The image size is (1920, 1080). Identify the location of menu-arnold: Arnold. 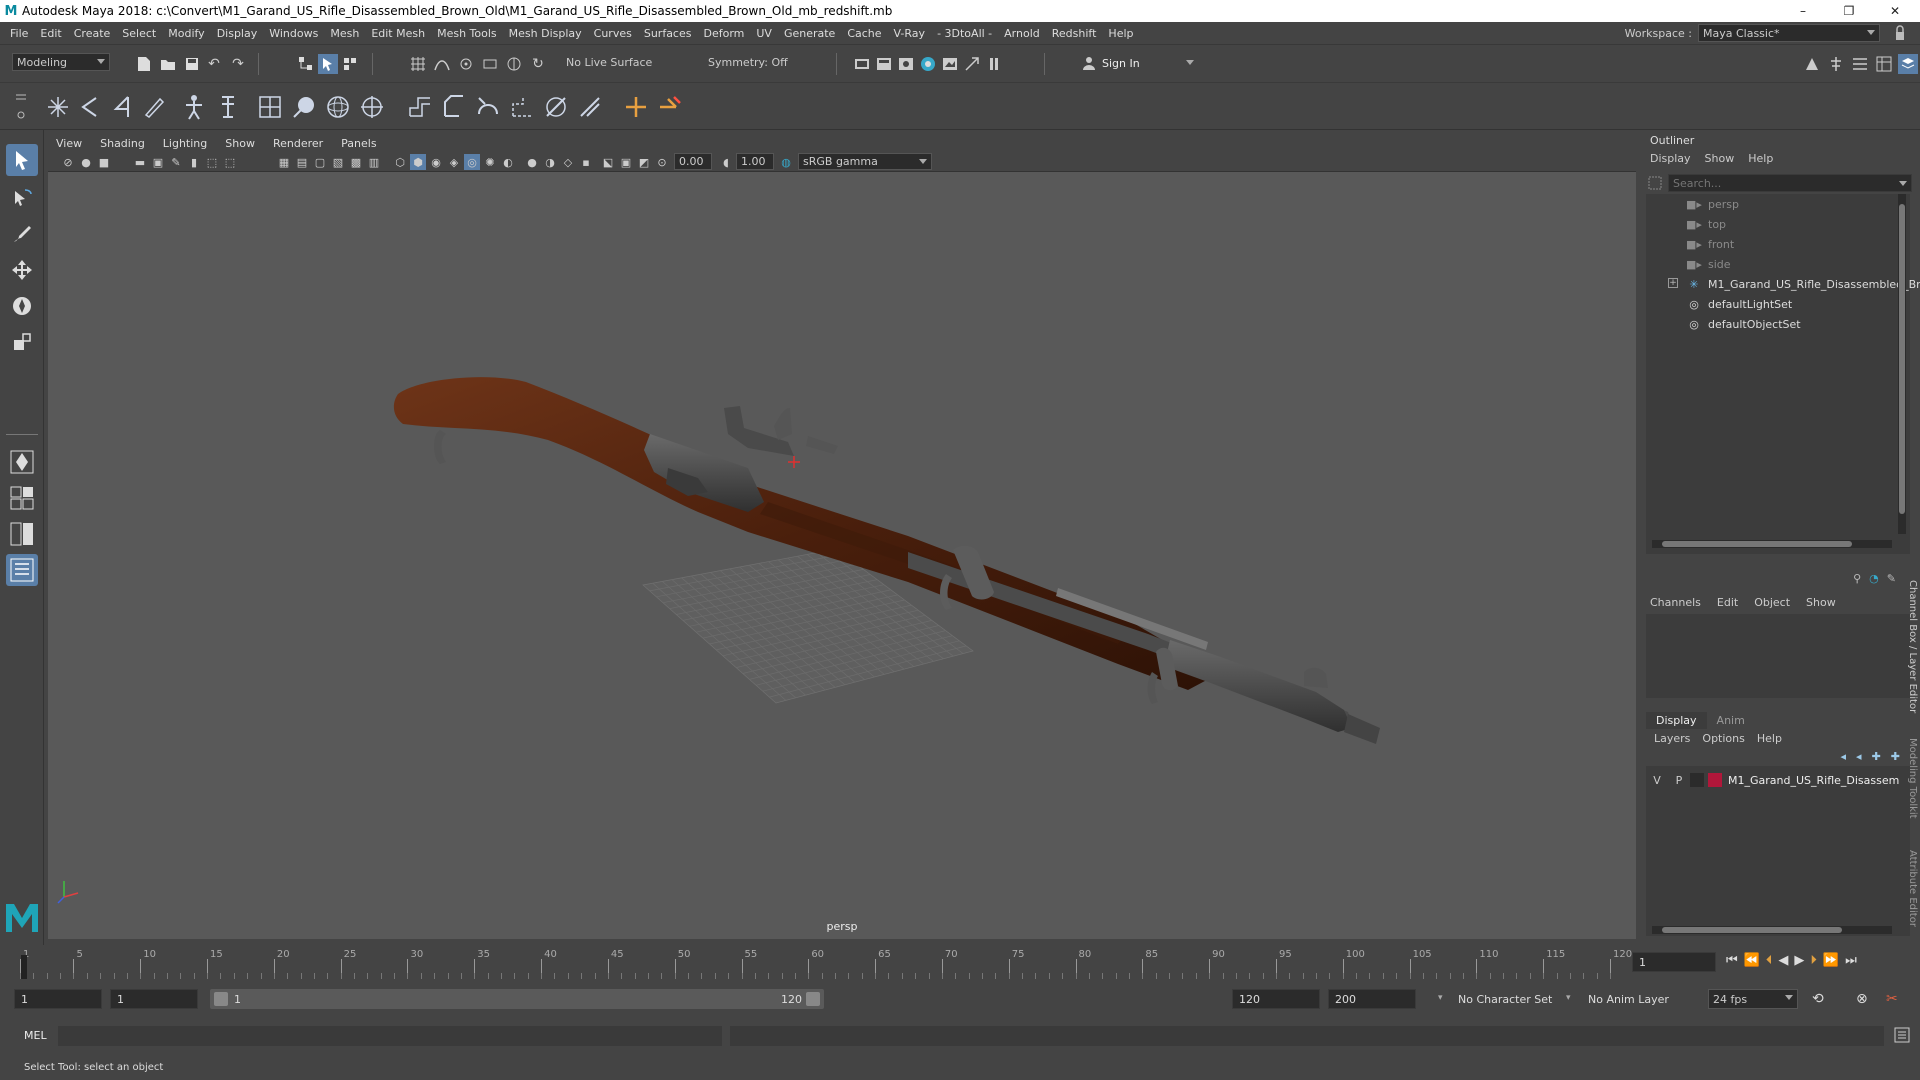
(1022, 33).